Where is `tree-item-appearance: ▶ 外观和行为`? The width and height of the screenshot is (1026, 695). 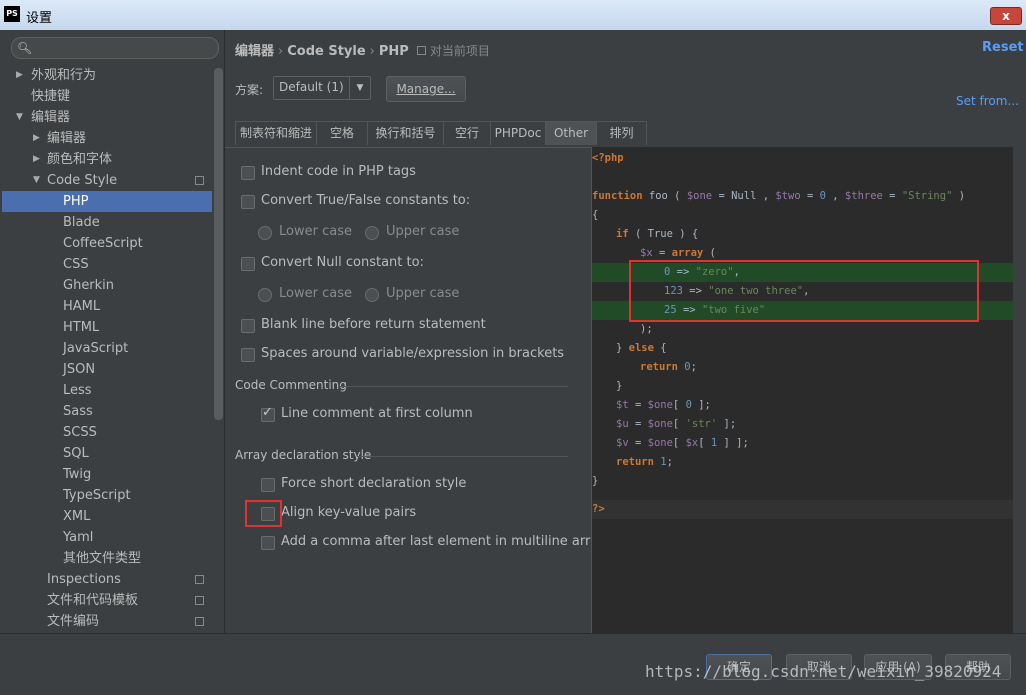
tree-item-appearance: ▶ 外观和行为 is located at coordinates (107, 75).